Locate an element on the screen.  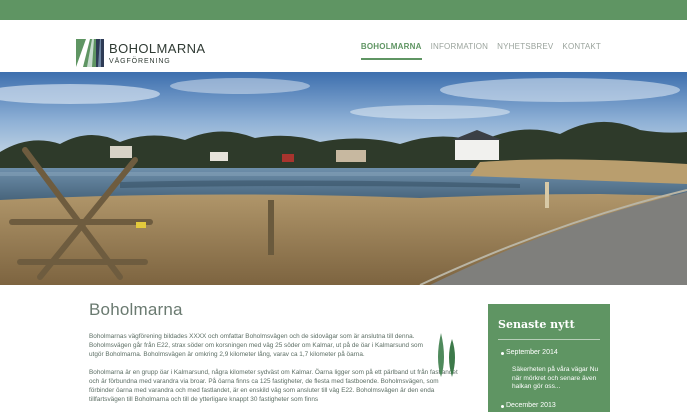
news-date-link: September 2014 is located at coordinates (549, 352).